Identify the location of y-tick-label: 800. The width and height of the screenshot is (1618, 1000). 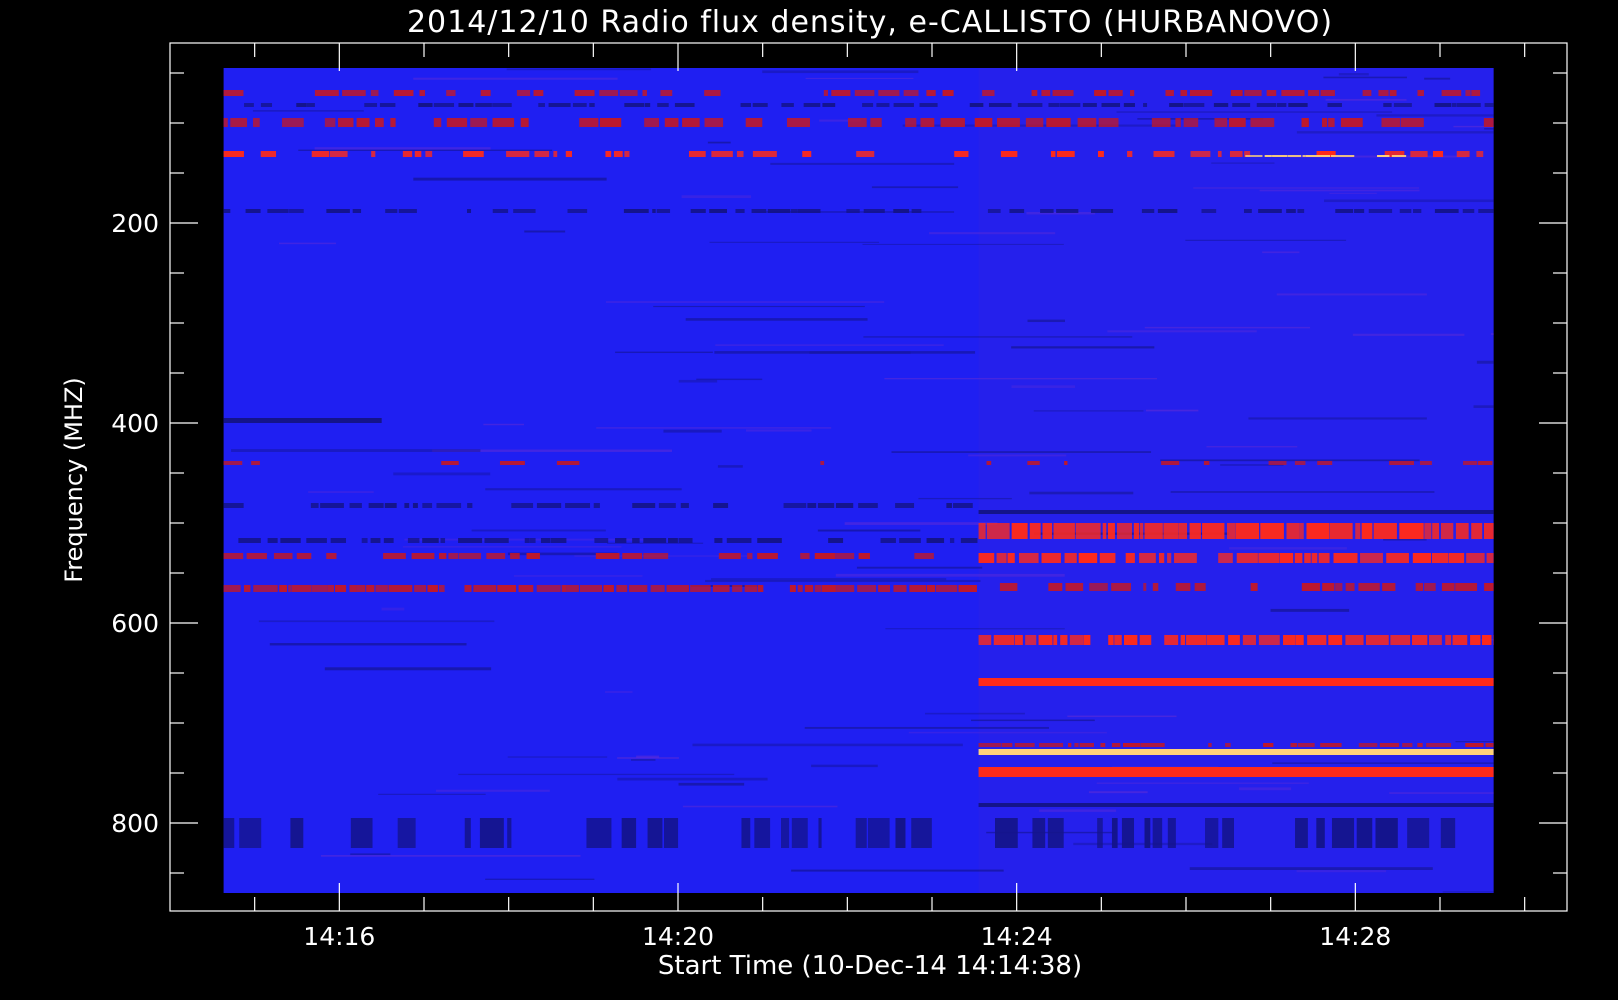
(135, 823).